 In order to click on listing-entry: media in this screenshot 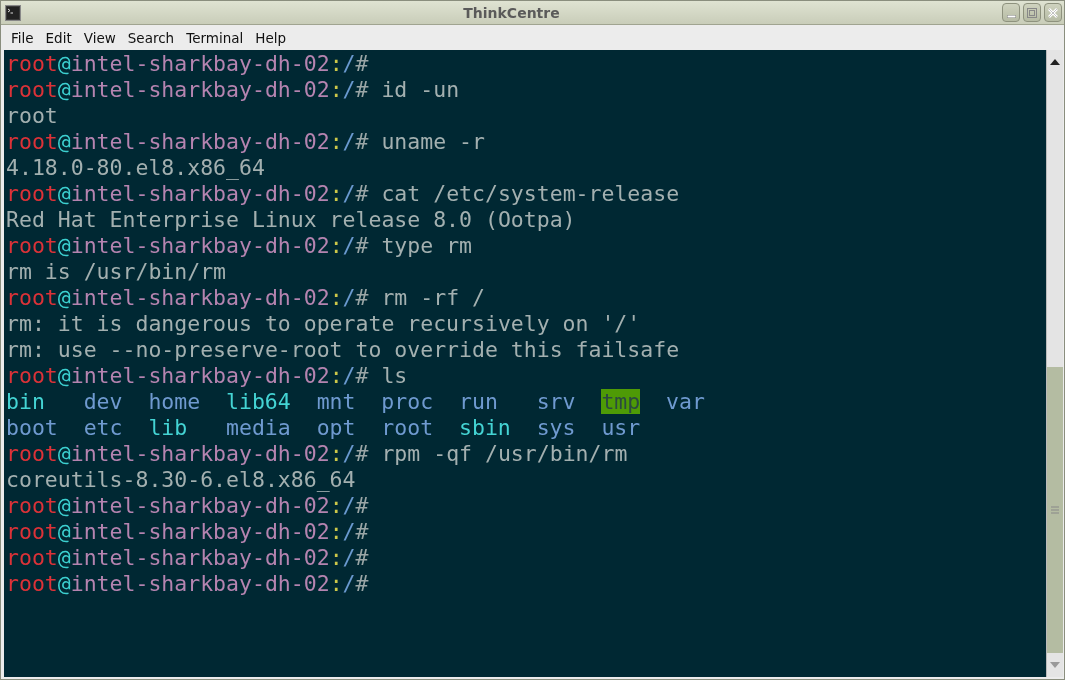, I will do `click(258, 427)`.